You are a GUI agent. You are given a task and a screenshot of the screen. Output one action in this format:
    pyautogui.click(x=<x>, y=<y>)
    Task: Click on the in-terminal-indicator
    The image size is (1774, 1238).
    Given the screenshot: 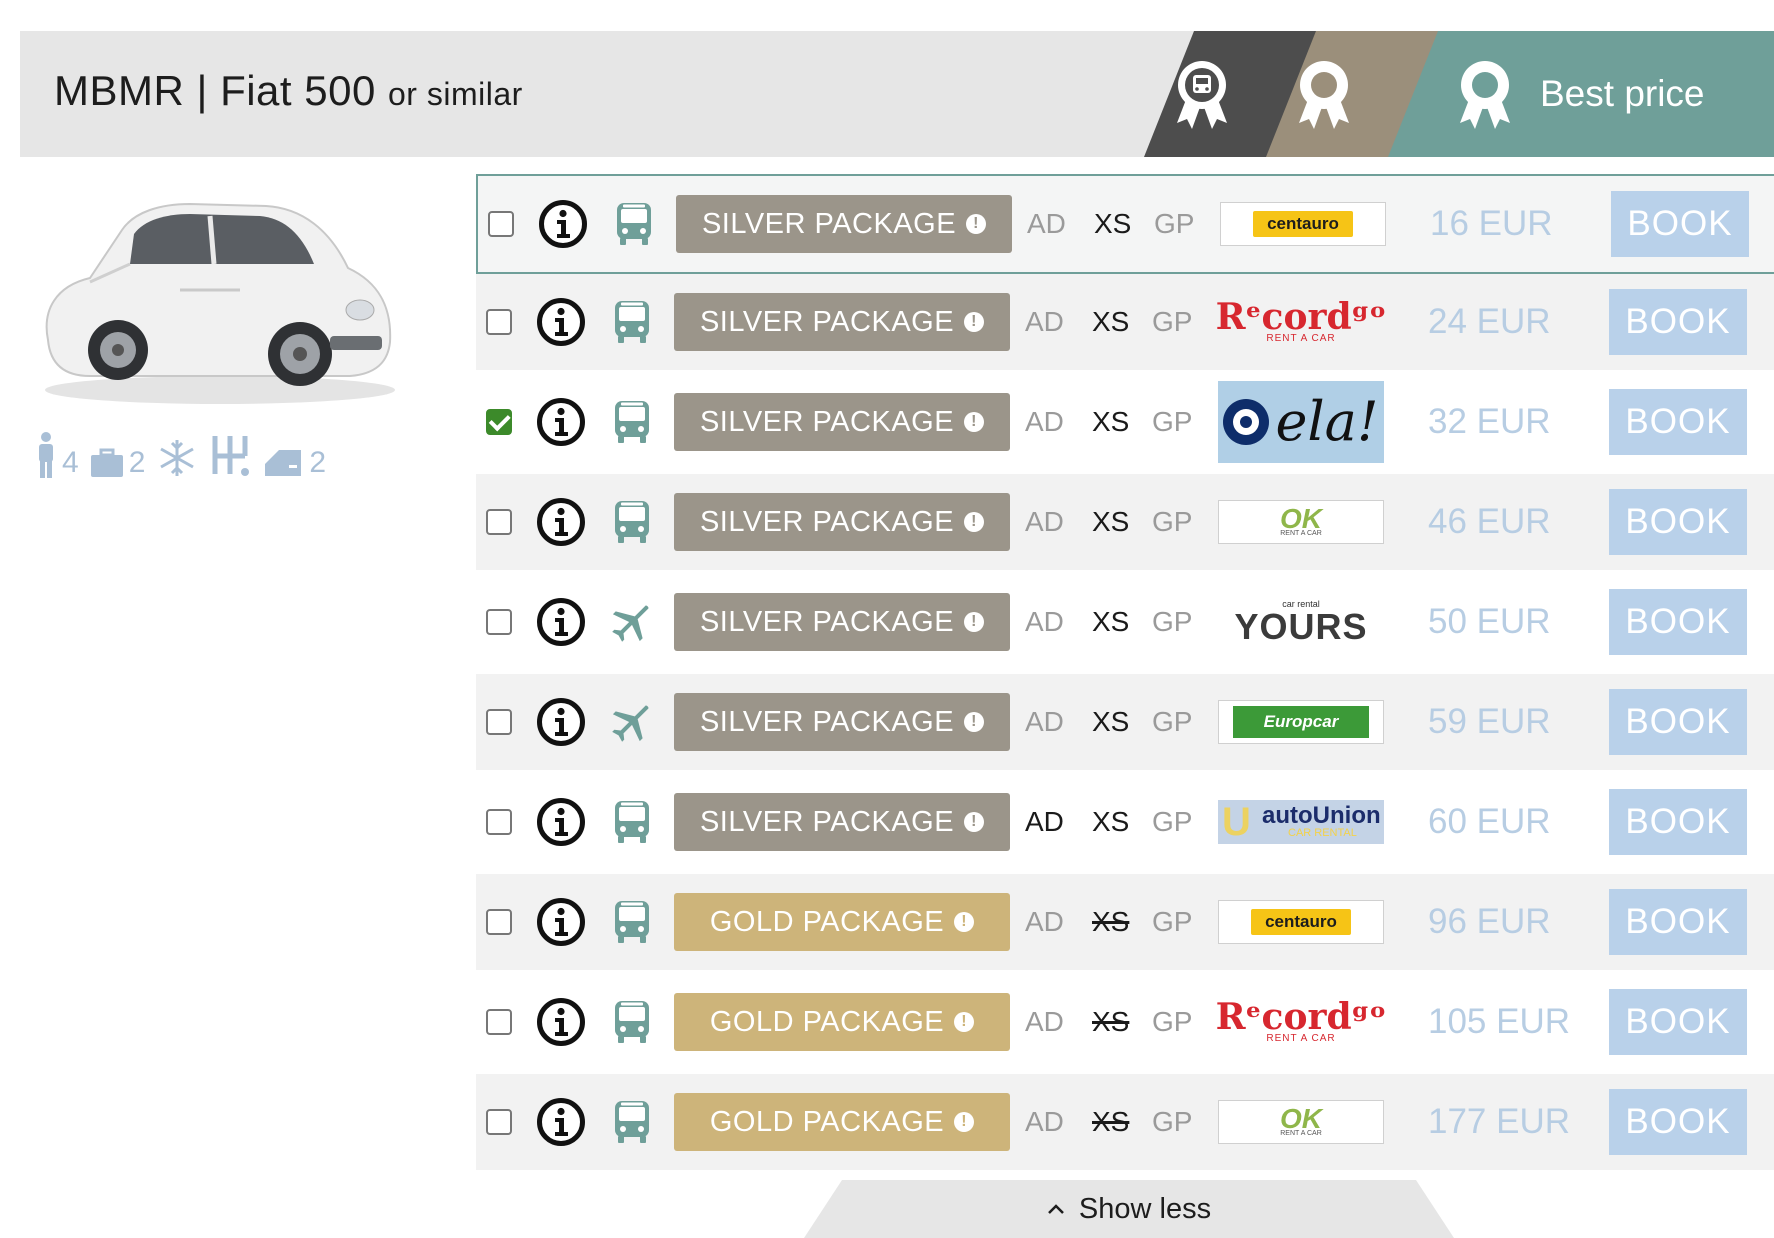 What is the action you would take?
    pyautogui.click(x=632, y=722)
    